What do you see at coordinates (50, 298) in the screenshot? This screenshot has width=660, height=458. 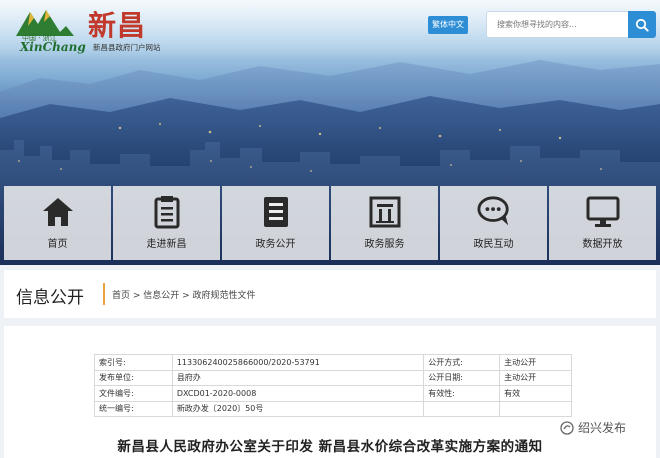 I see `section-title: 信息公开` at bounding box center [50, 298].